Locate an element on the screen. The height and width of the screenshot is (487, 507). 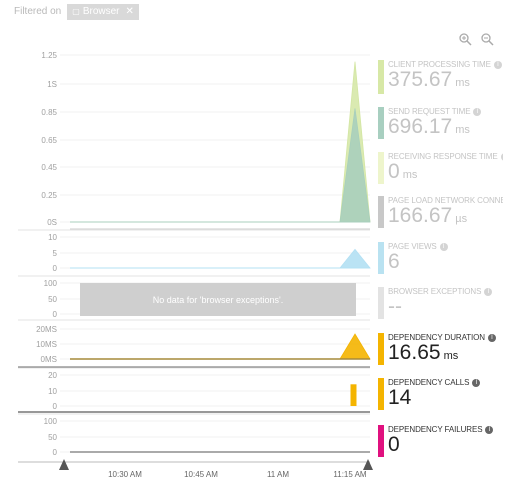
y-tick-label: 1S is located at coordinates (52, 84).